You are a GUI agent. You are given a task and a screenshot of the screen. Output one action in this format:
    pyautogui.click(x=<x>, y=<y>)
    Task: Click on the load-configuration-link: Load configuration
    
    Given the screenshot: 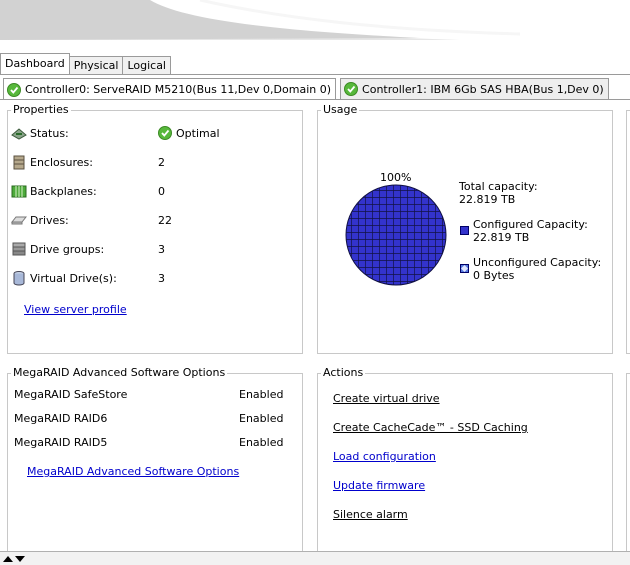 What is the action you would take?
    pyautogui.click(x=384, y=456)
    